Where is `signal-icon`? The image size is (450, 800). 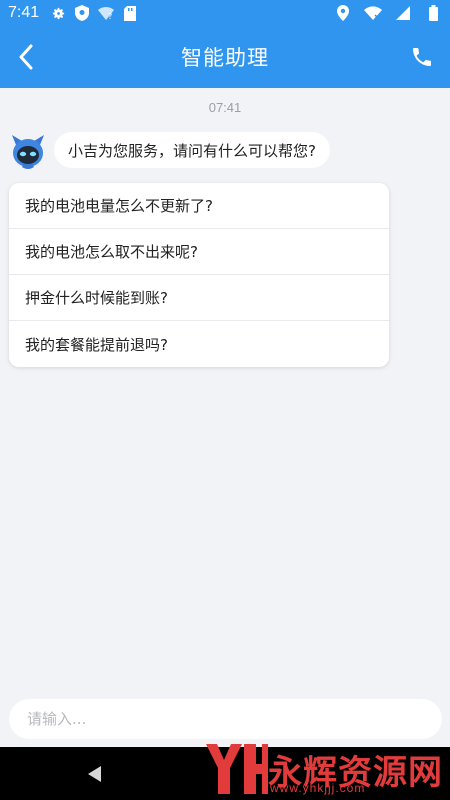
signal-icon is located at coordinates (403, 13).